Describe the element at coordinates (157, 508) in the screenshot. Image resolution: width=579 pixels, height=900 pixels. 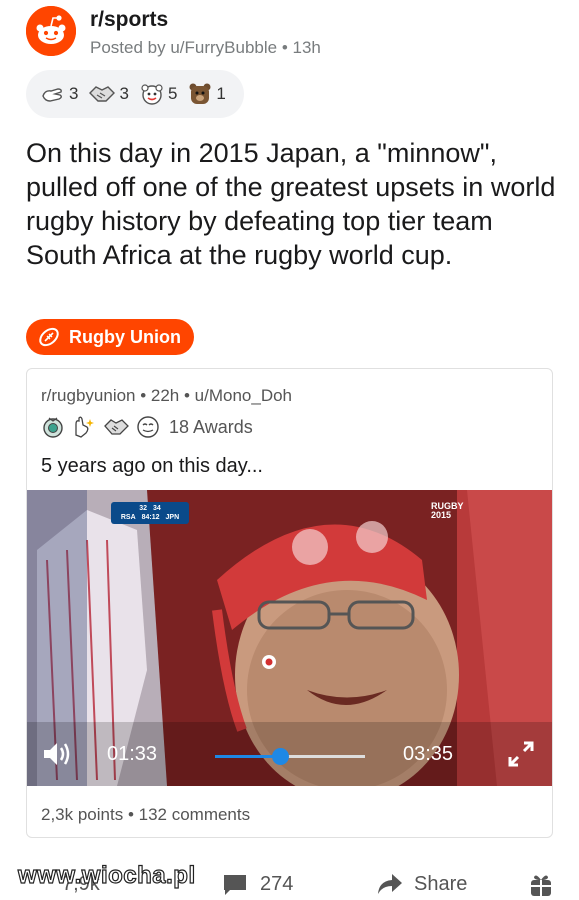
I see `scorebug-away-score: 34` at that location.